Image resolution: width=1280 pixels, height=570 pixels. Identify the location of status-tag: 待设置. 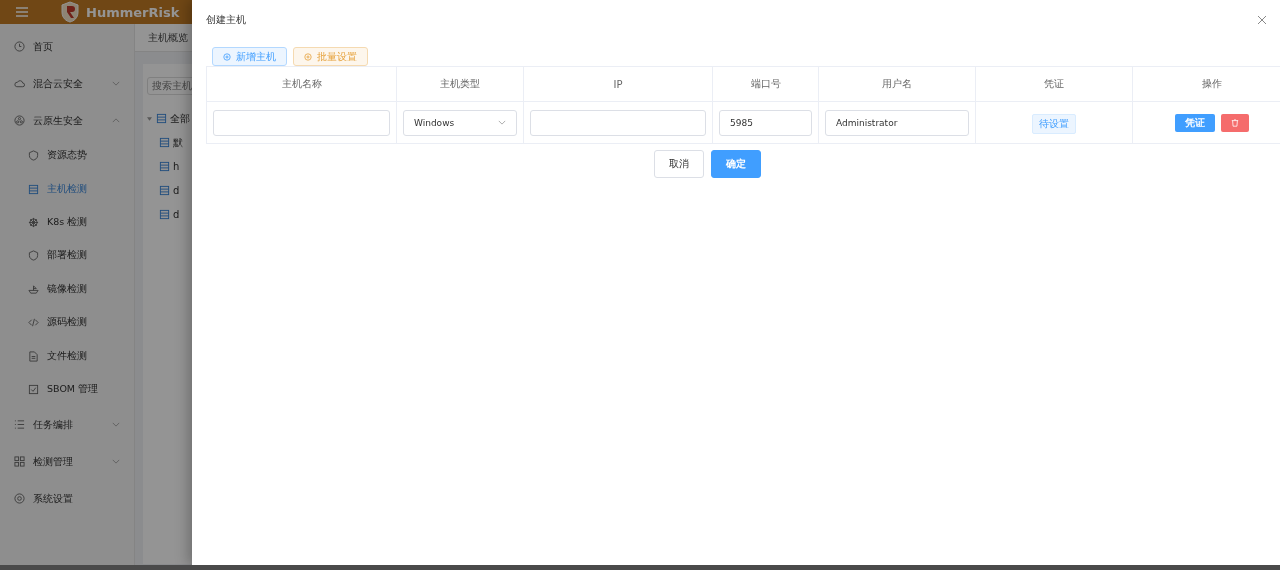
(1054, 123).